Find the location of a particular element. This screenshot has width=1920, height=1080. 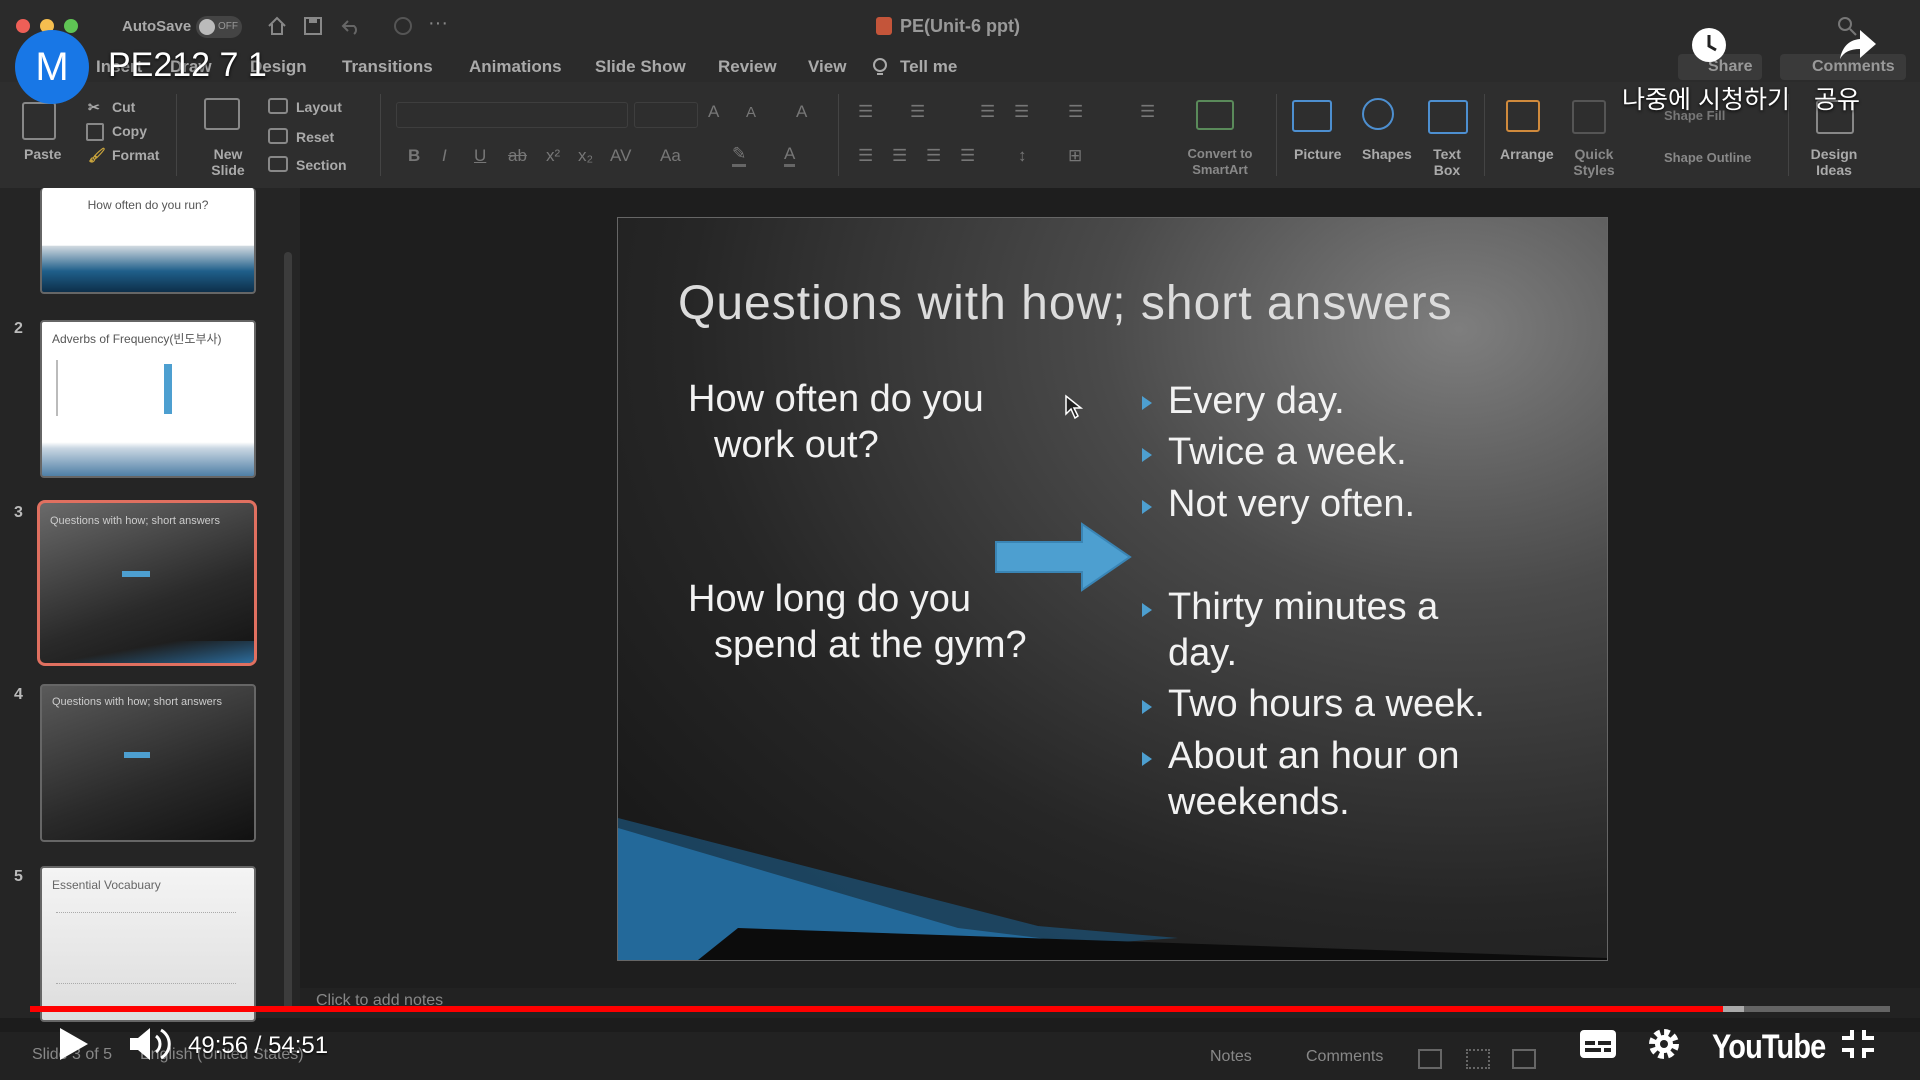

slide-thumbnail-2: Adverbs of Frequency(빈도부사) is located at coordinates (148, 399).